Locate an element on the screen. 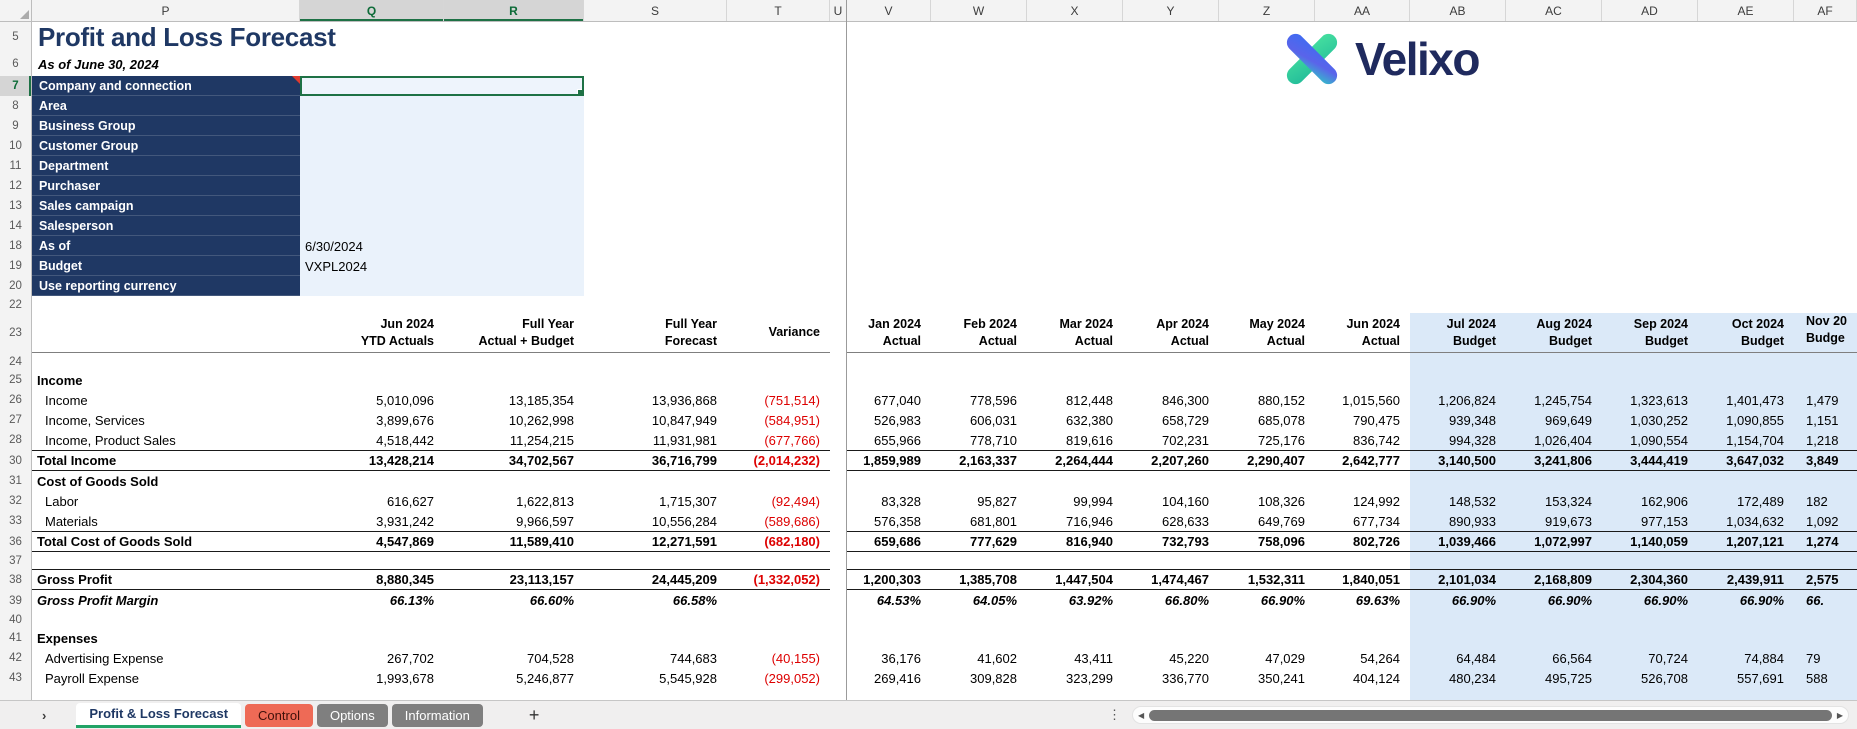 The width and height of the screenshot is (1857, 729). cell: 5,545,928 is located at coordinates (655, 678).